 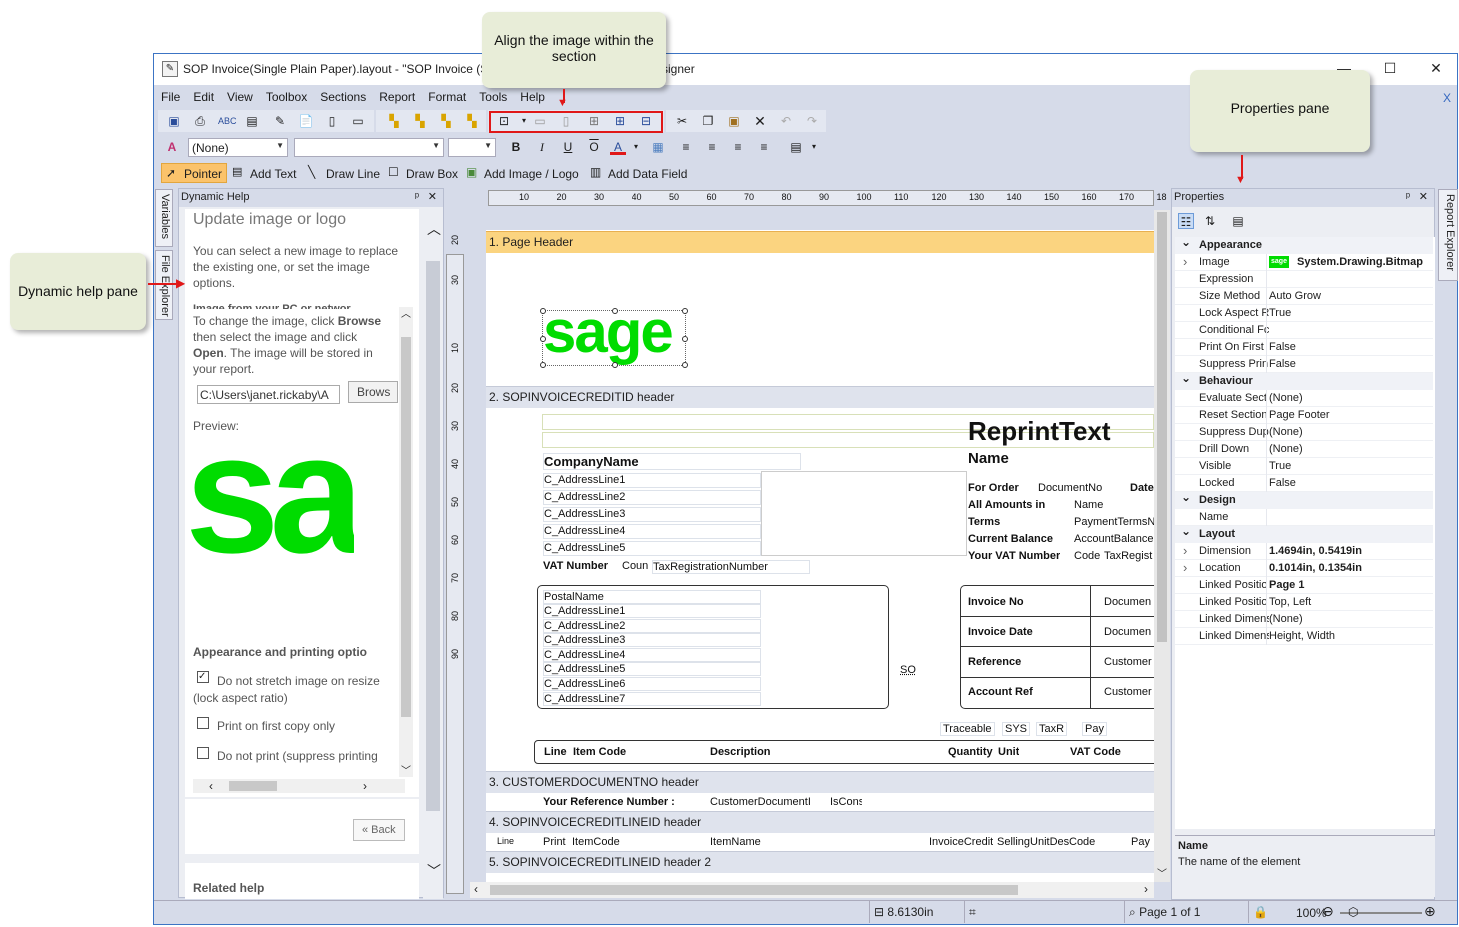 I want to click on reprint-text: ReprintText, so click(x=1039, y=431).